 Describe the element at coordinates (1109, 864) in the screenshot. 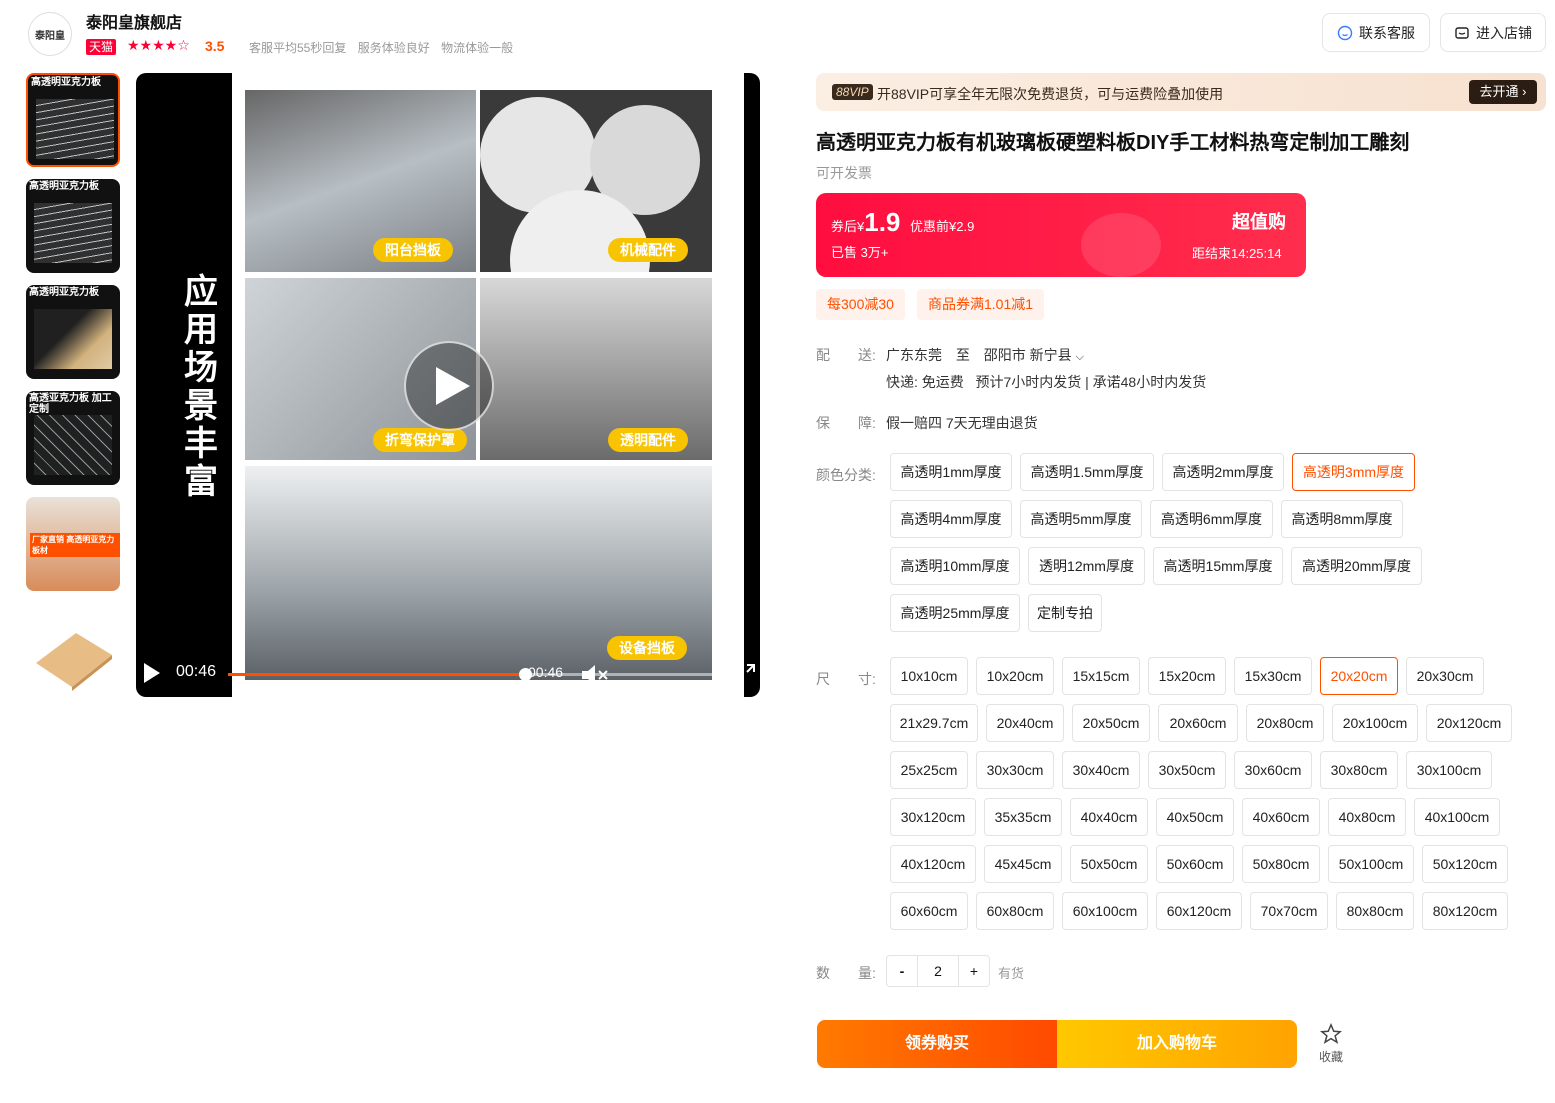

I see `size-option: 50x50cm` at that location.